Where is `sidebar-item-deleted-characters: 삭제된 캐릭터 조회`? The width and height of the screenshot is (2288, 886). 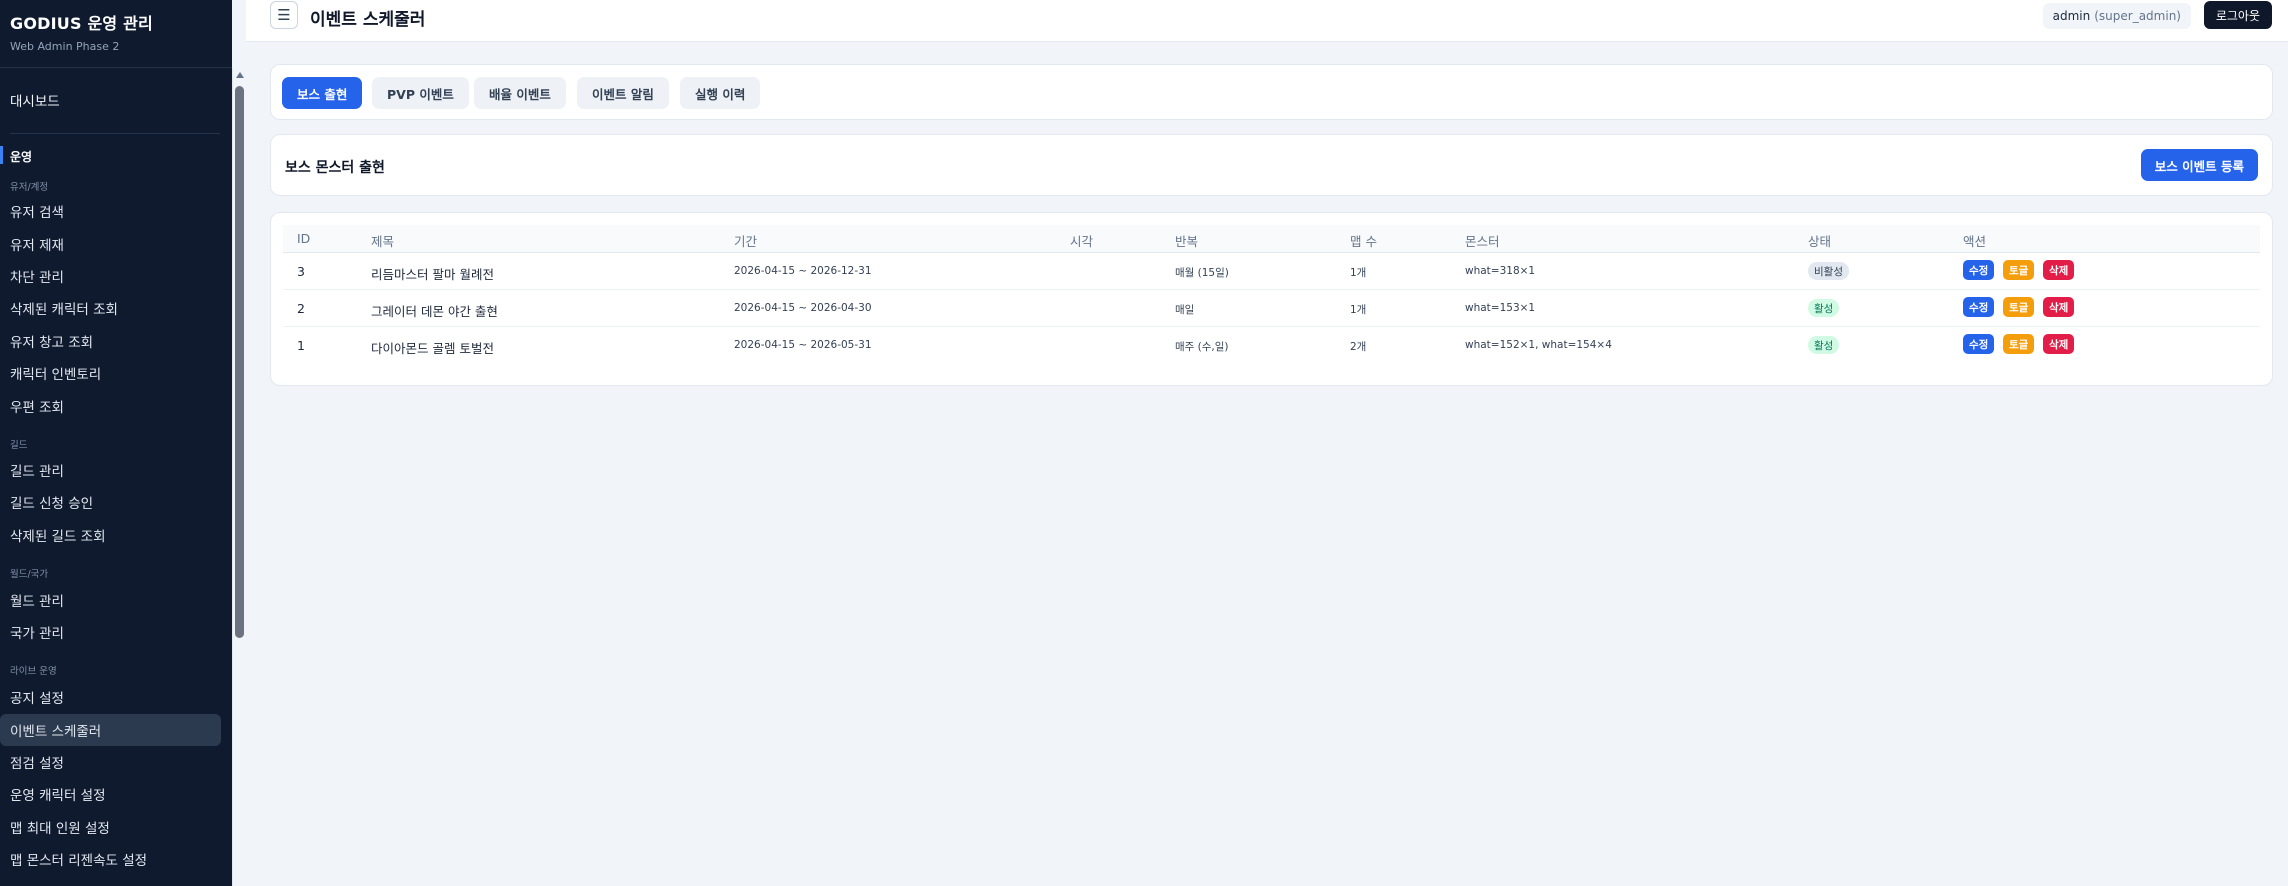
sidebar-item-deleted-characters: 삭제된 캐릭터 조회 is located at coordinates (111, 308).